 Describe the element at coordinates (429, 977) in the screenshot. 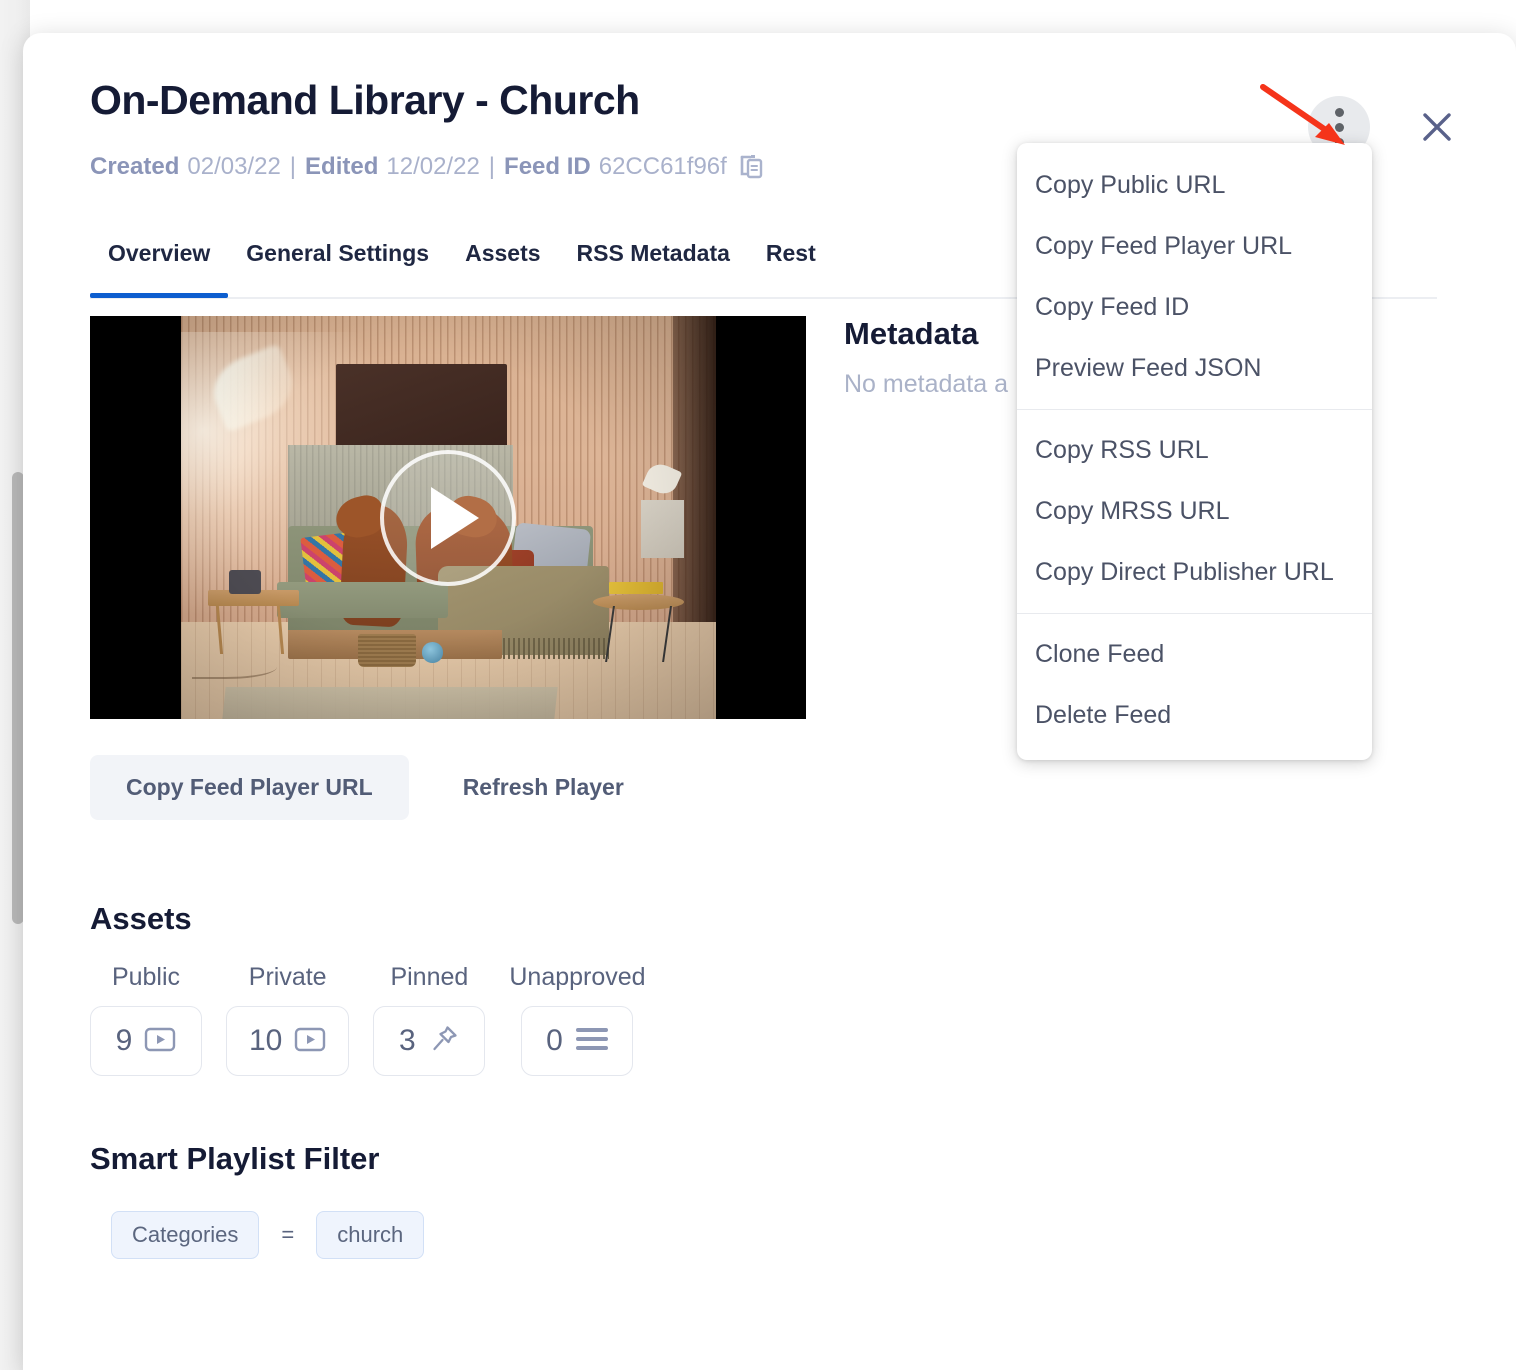

I see `asset-stat-label: Pinned` at that location.